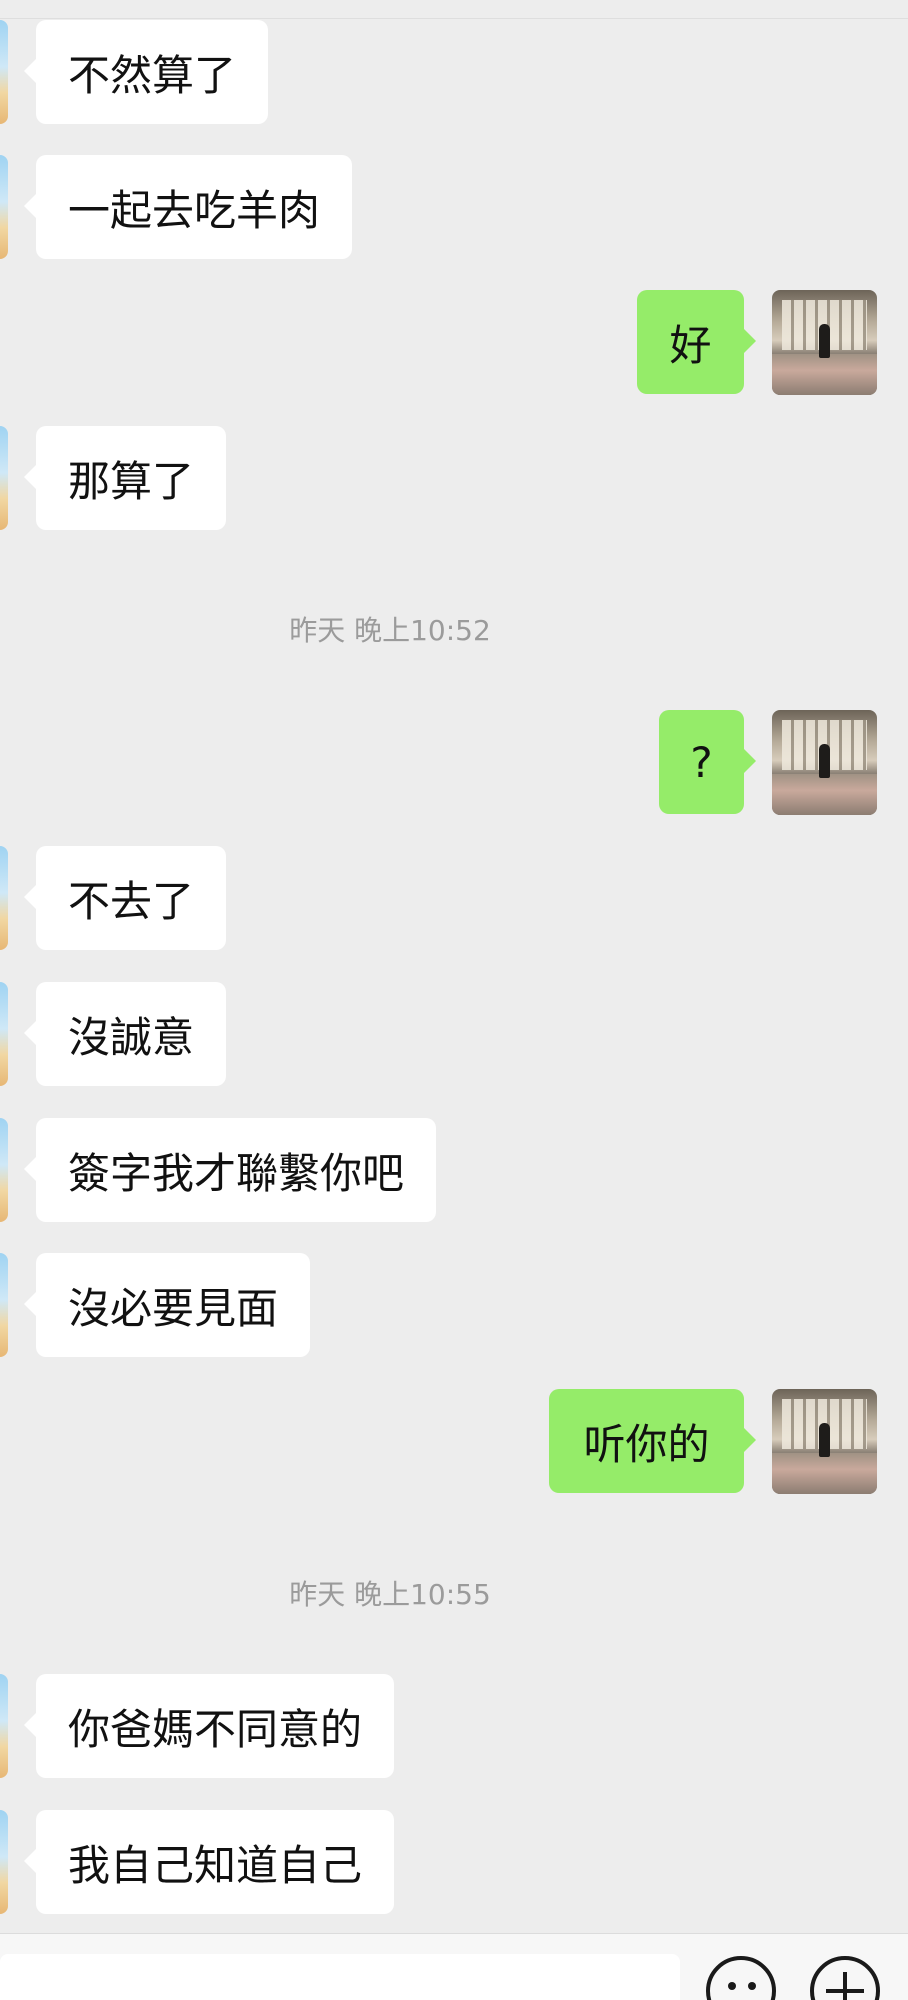  What do you see at coordinates (340, 1977) in the screenshot?
I see `message-input` at bounding box center [340, 1977].